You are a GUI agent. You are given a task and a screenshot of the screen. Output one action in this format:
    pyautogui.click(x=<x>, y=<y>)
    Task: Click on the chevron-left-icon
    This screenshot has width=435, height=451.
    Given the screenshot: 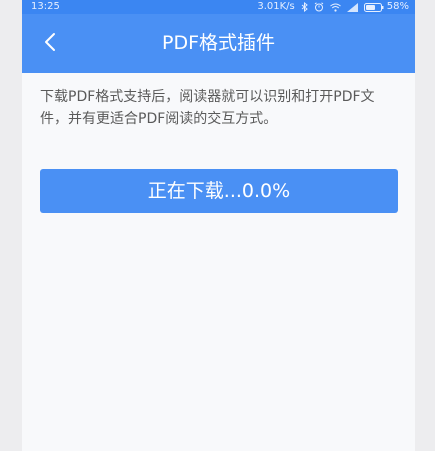 What is the action you would take?
    pyautogui.click(x=50, y=44)
    